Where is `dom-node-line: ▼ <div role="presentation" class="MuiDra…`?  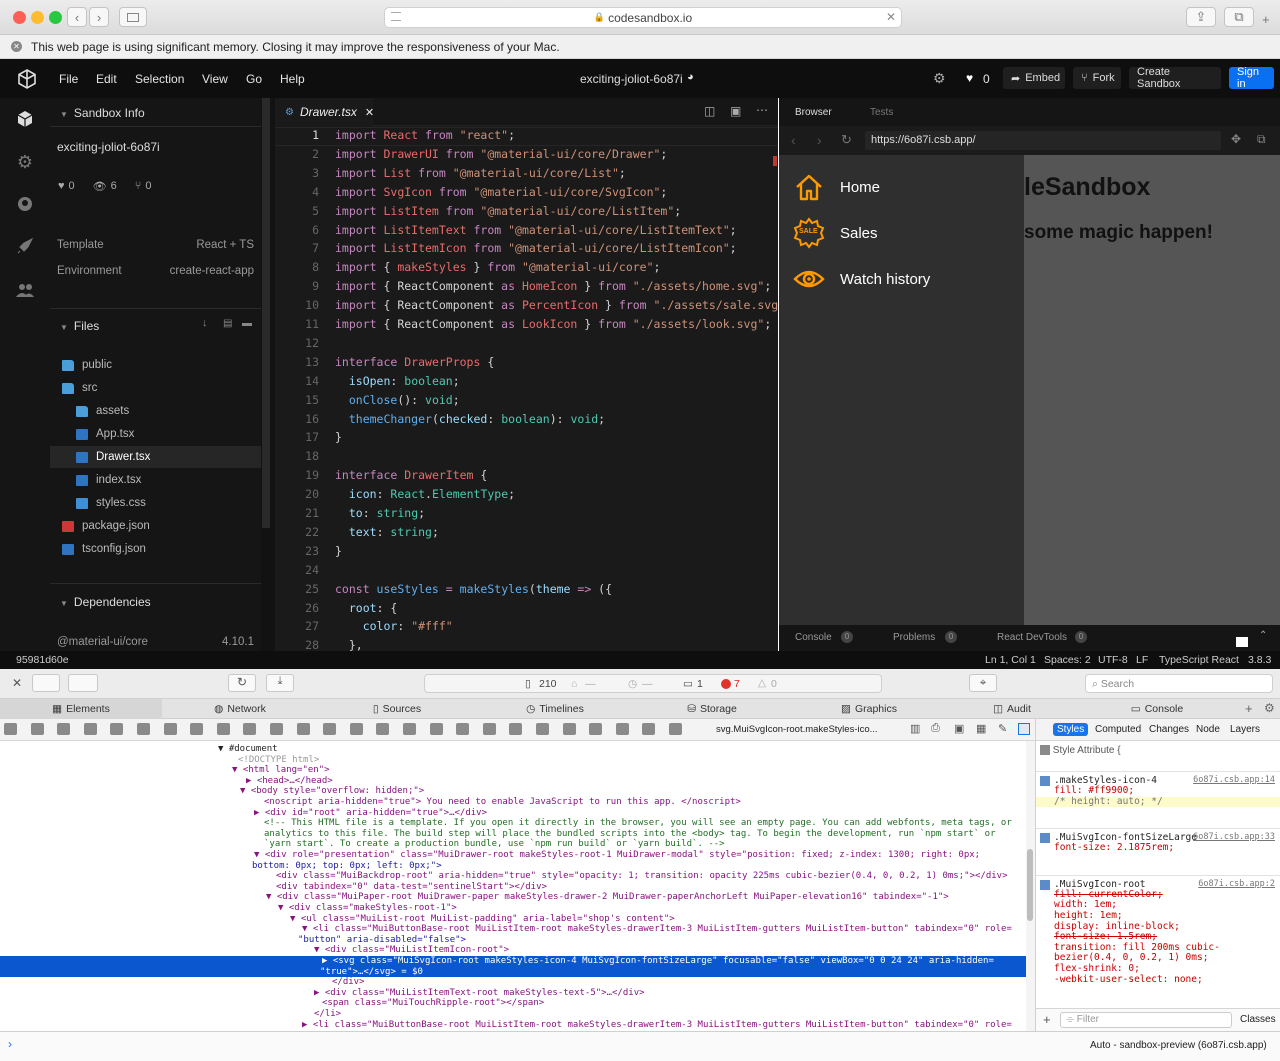 dom-node-line: ▼ <div role="presentation" class="MuiDra… is located at coordinates (617, 855).